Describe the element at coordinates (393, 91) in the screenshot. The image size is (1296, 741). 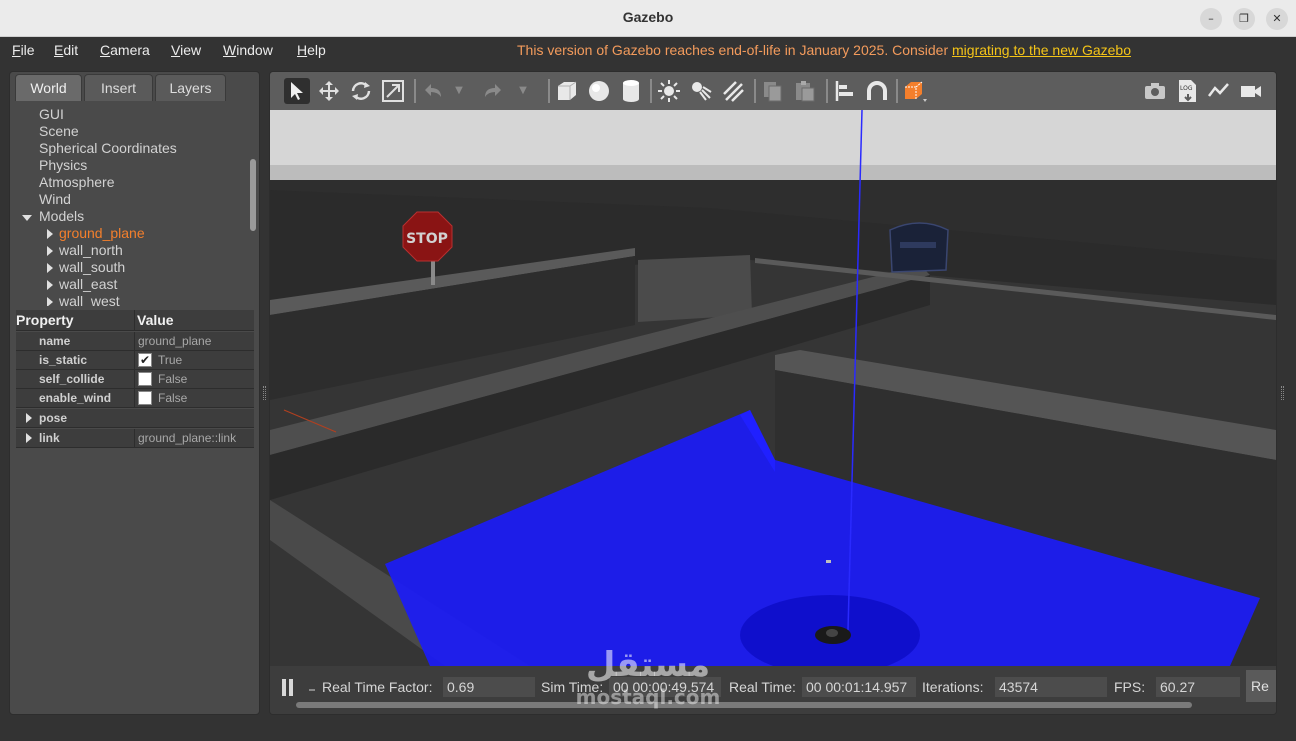
I see `scale-icon` at that location.